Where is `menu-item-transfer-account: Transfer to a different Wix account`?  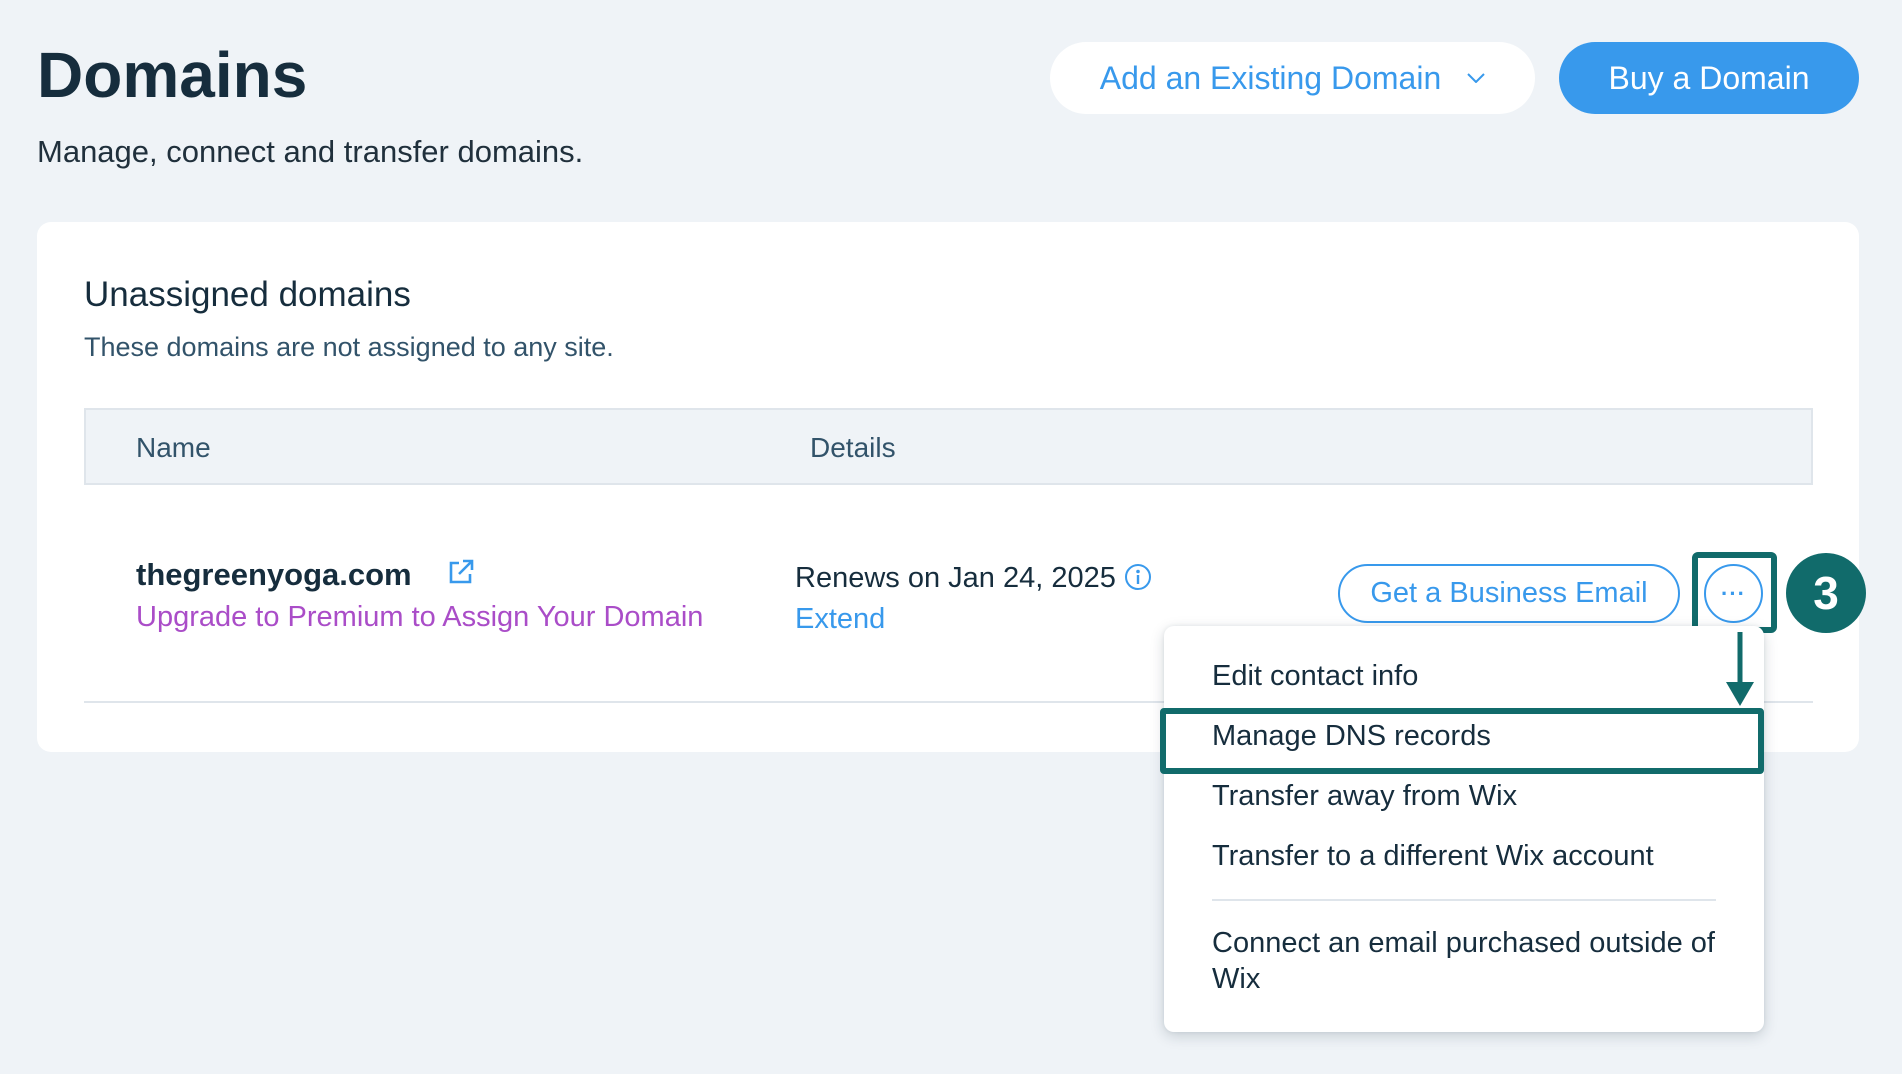
menu-item-transfer-account: Transfer to a different Wix account is located at coordinates (1433, 856).